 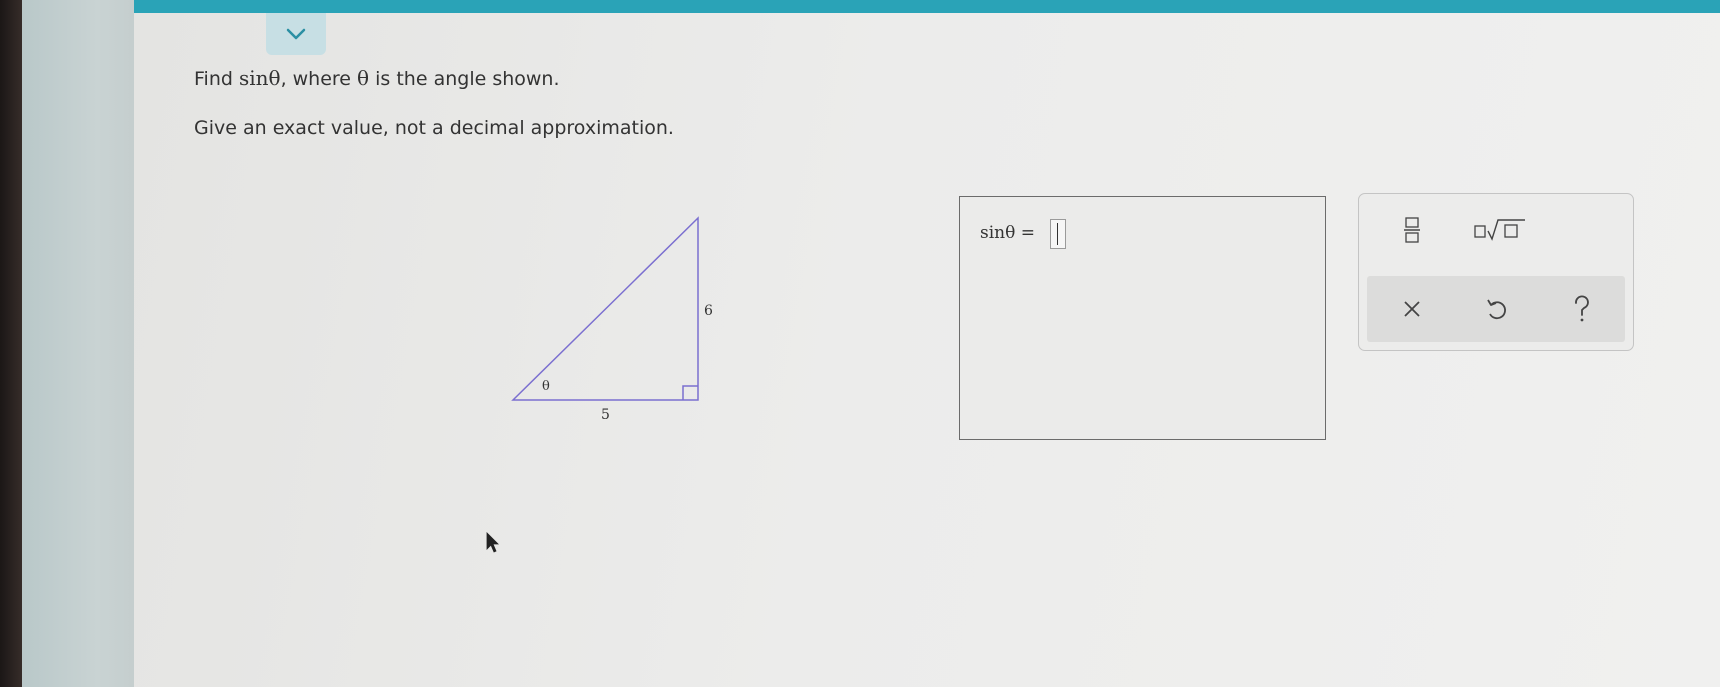 What do you see at coordinates (546, 386) in the screenshot?
I see `angle-label: θ` at bounding box center [546, 386].